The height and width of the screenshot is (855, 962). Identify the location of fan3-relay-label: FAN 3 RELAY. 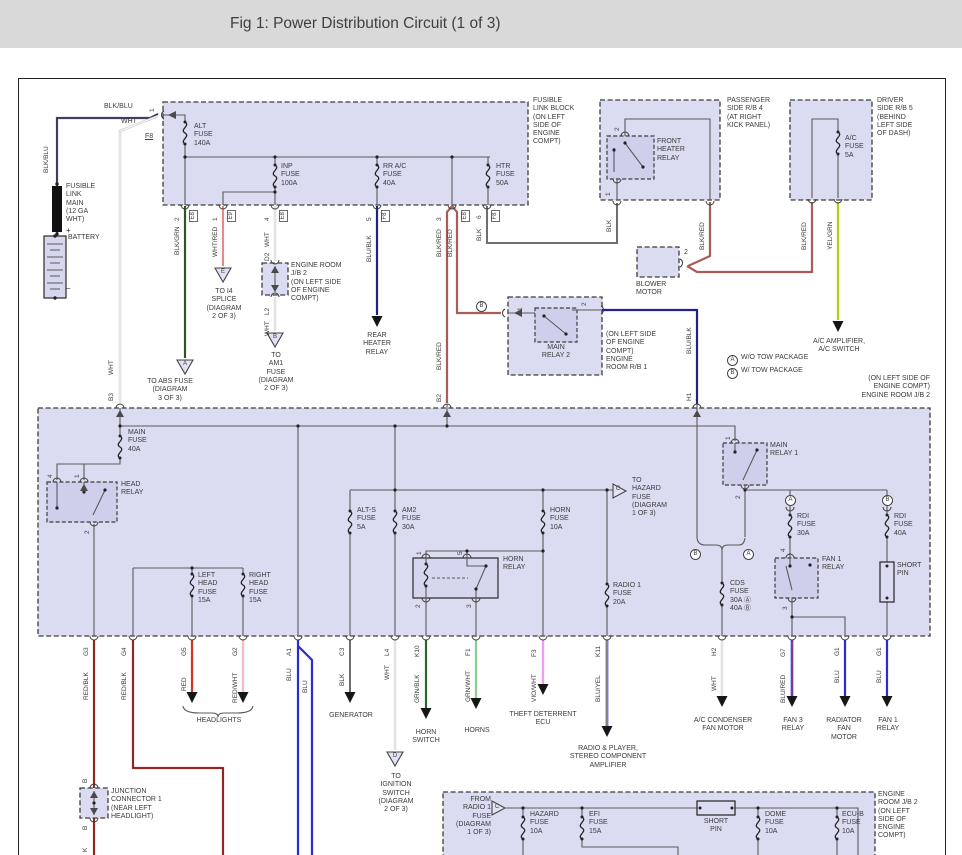
(793, 725).